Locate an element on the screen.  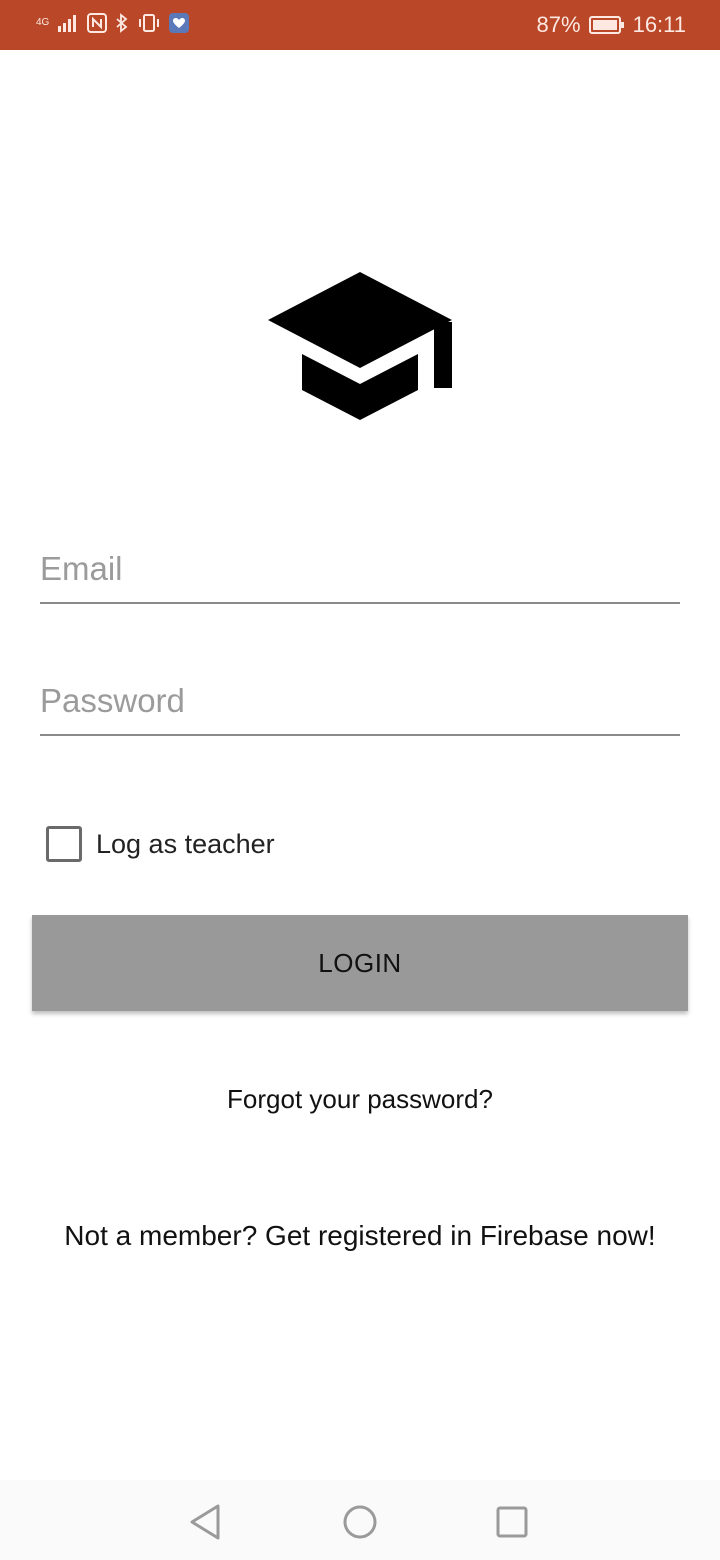
teacher-checkbox-row: Log as teacher is located at coordinates (160, 844).